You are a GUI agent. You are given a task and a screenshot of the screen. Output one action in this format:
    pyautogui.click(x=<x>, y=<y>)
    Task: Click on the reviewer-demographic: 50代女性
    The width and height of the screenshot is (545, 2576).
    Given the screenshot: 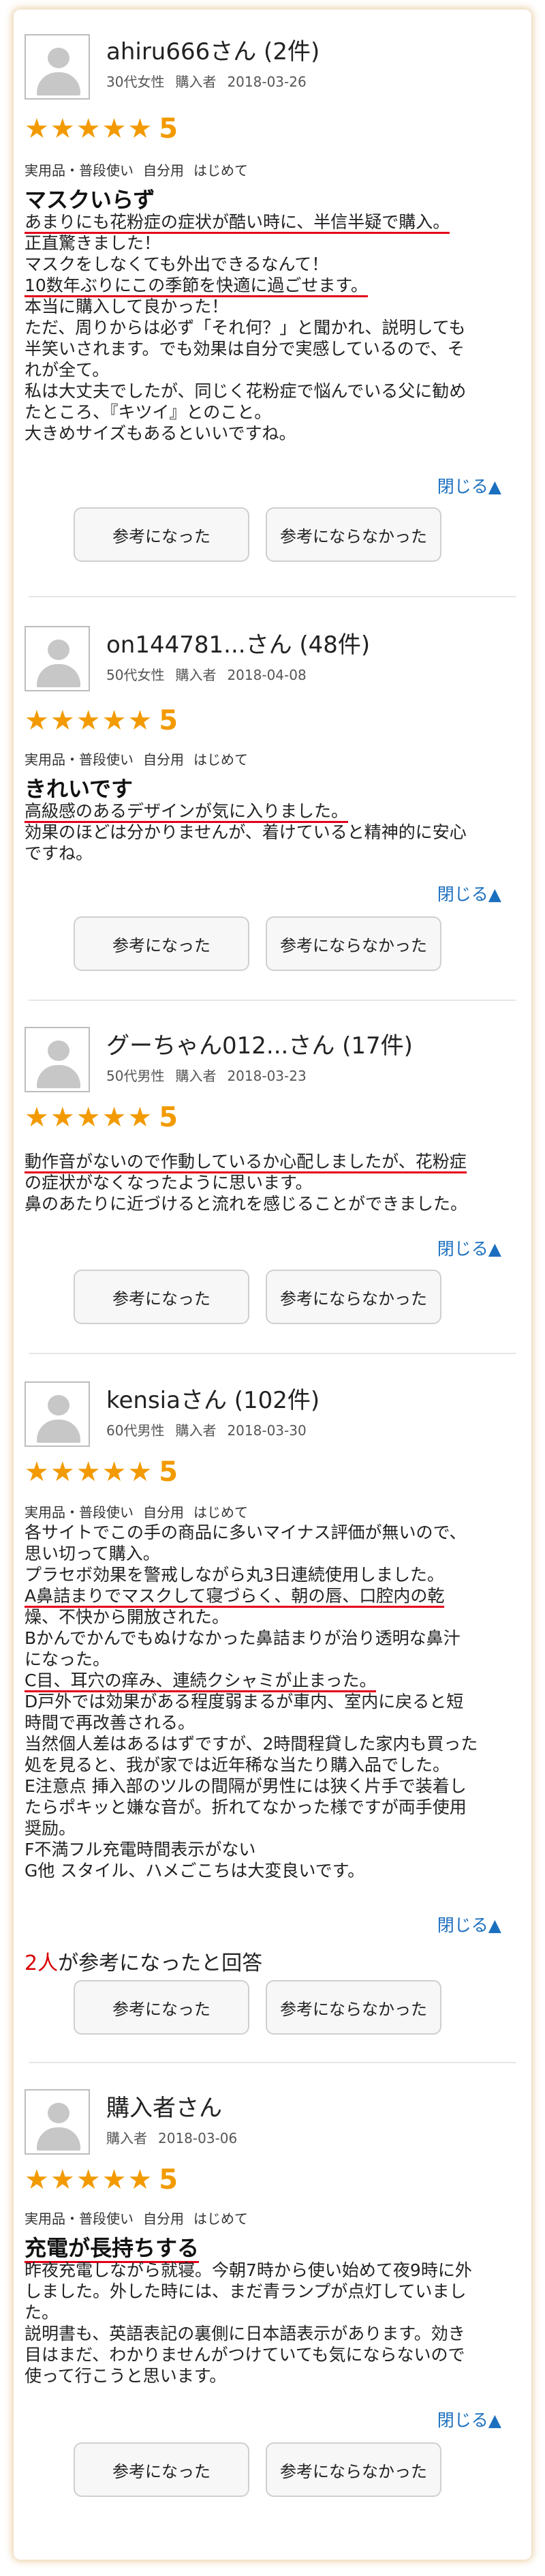 What is the action you would take?
    pyautogui.click(x=136, y=675)
    